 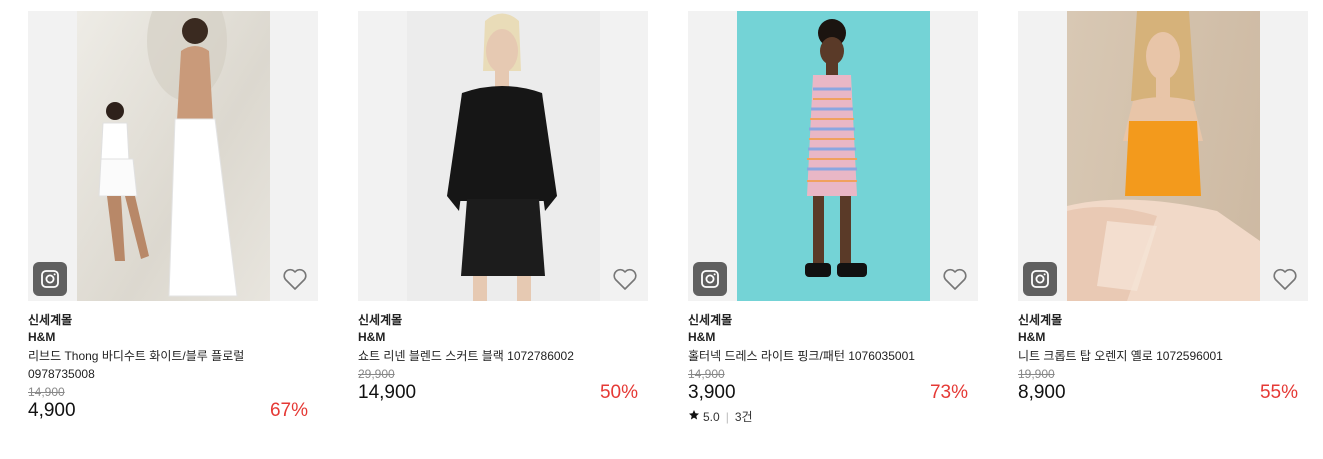 I want to click on original-price: 29,900, so click(x=376, y=374).